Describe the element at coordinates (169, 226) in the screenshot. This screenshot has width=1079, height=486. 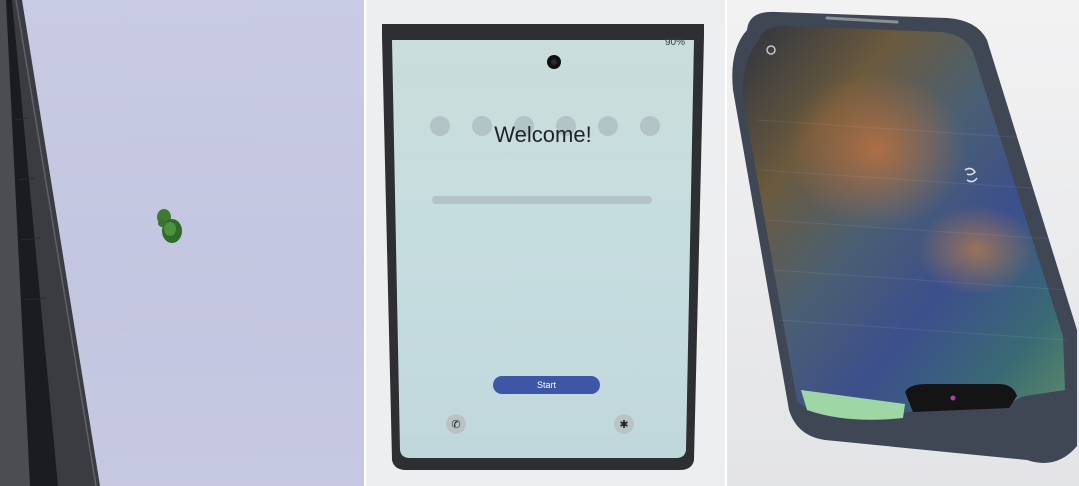
I see `green-dead-pixel-spot` at that location.